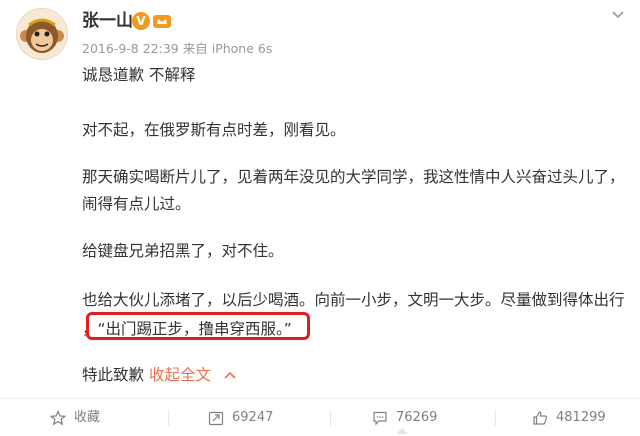 The image size is (640, 436). What do you see at coordinates (230, 376) in the screenshot?
I see `chevron-up-icon` at bounding box center [230, 376].